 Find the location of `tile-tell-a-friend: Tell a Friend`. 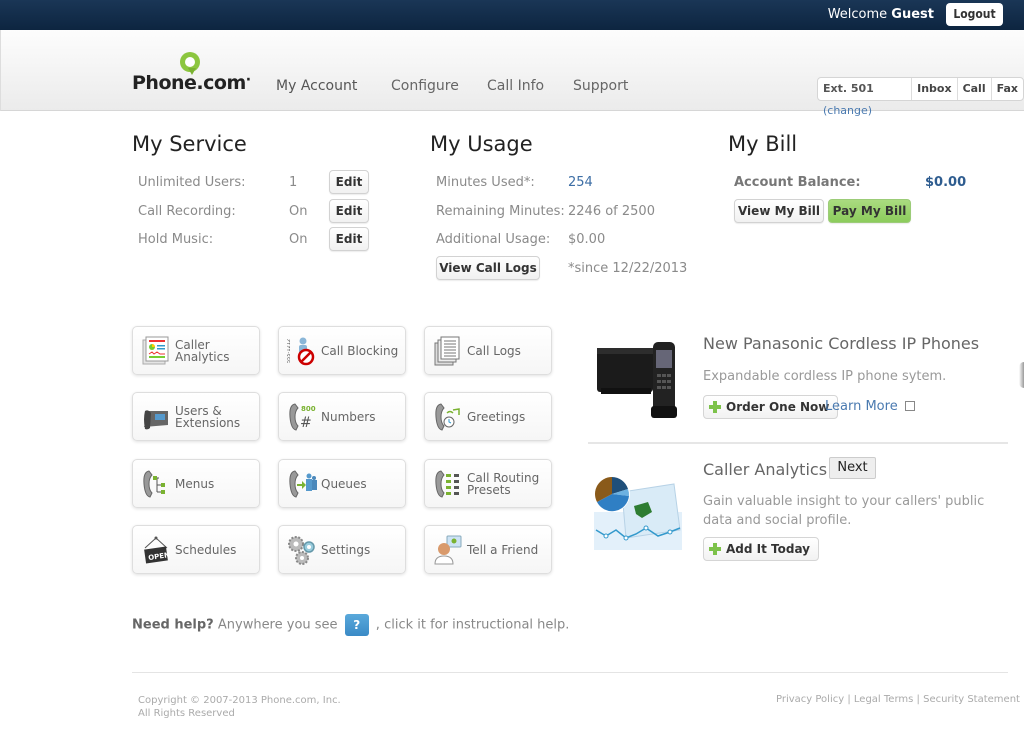

tile-tell-a-friend: Tell a Friend is located at coordinates (488, 549).